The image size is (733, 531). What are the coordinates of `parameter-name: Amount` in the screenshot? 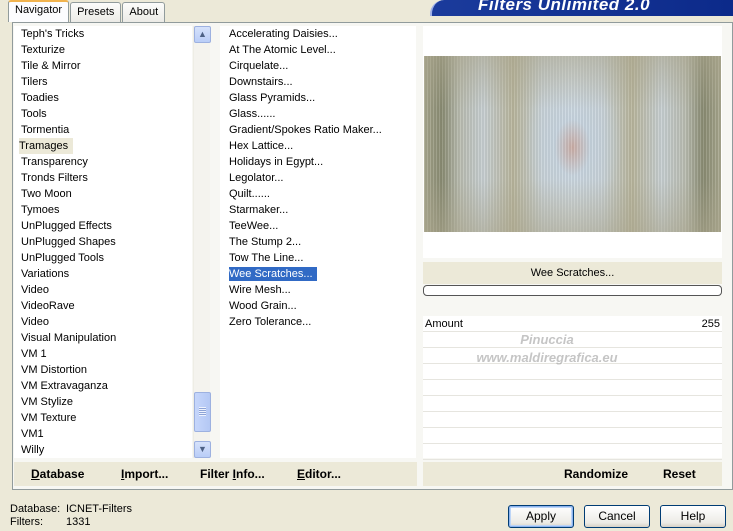 It's located at (444, 324).